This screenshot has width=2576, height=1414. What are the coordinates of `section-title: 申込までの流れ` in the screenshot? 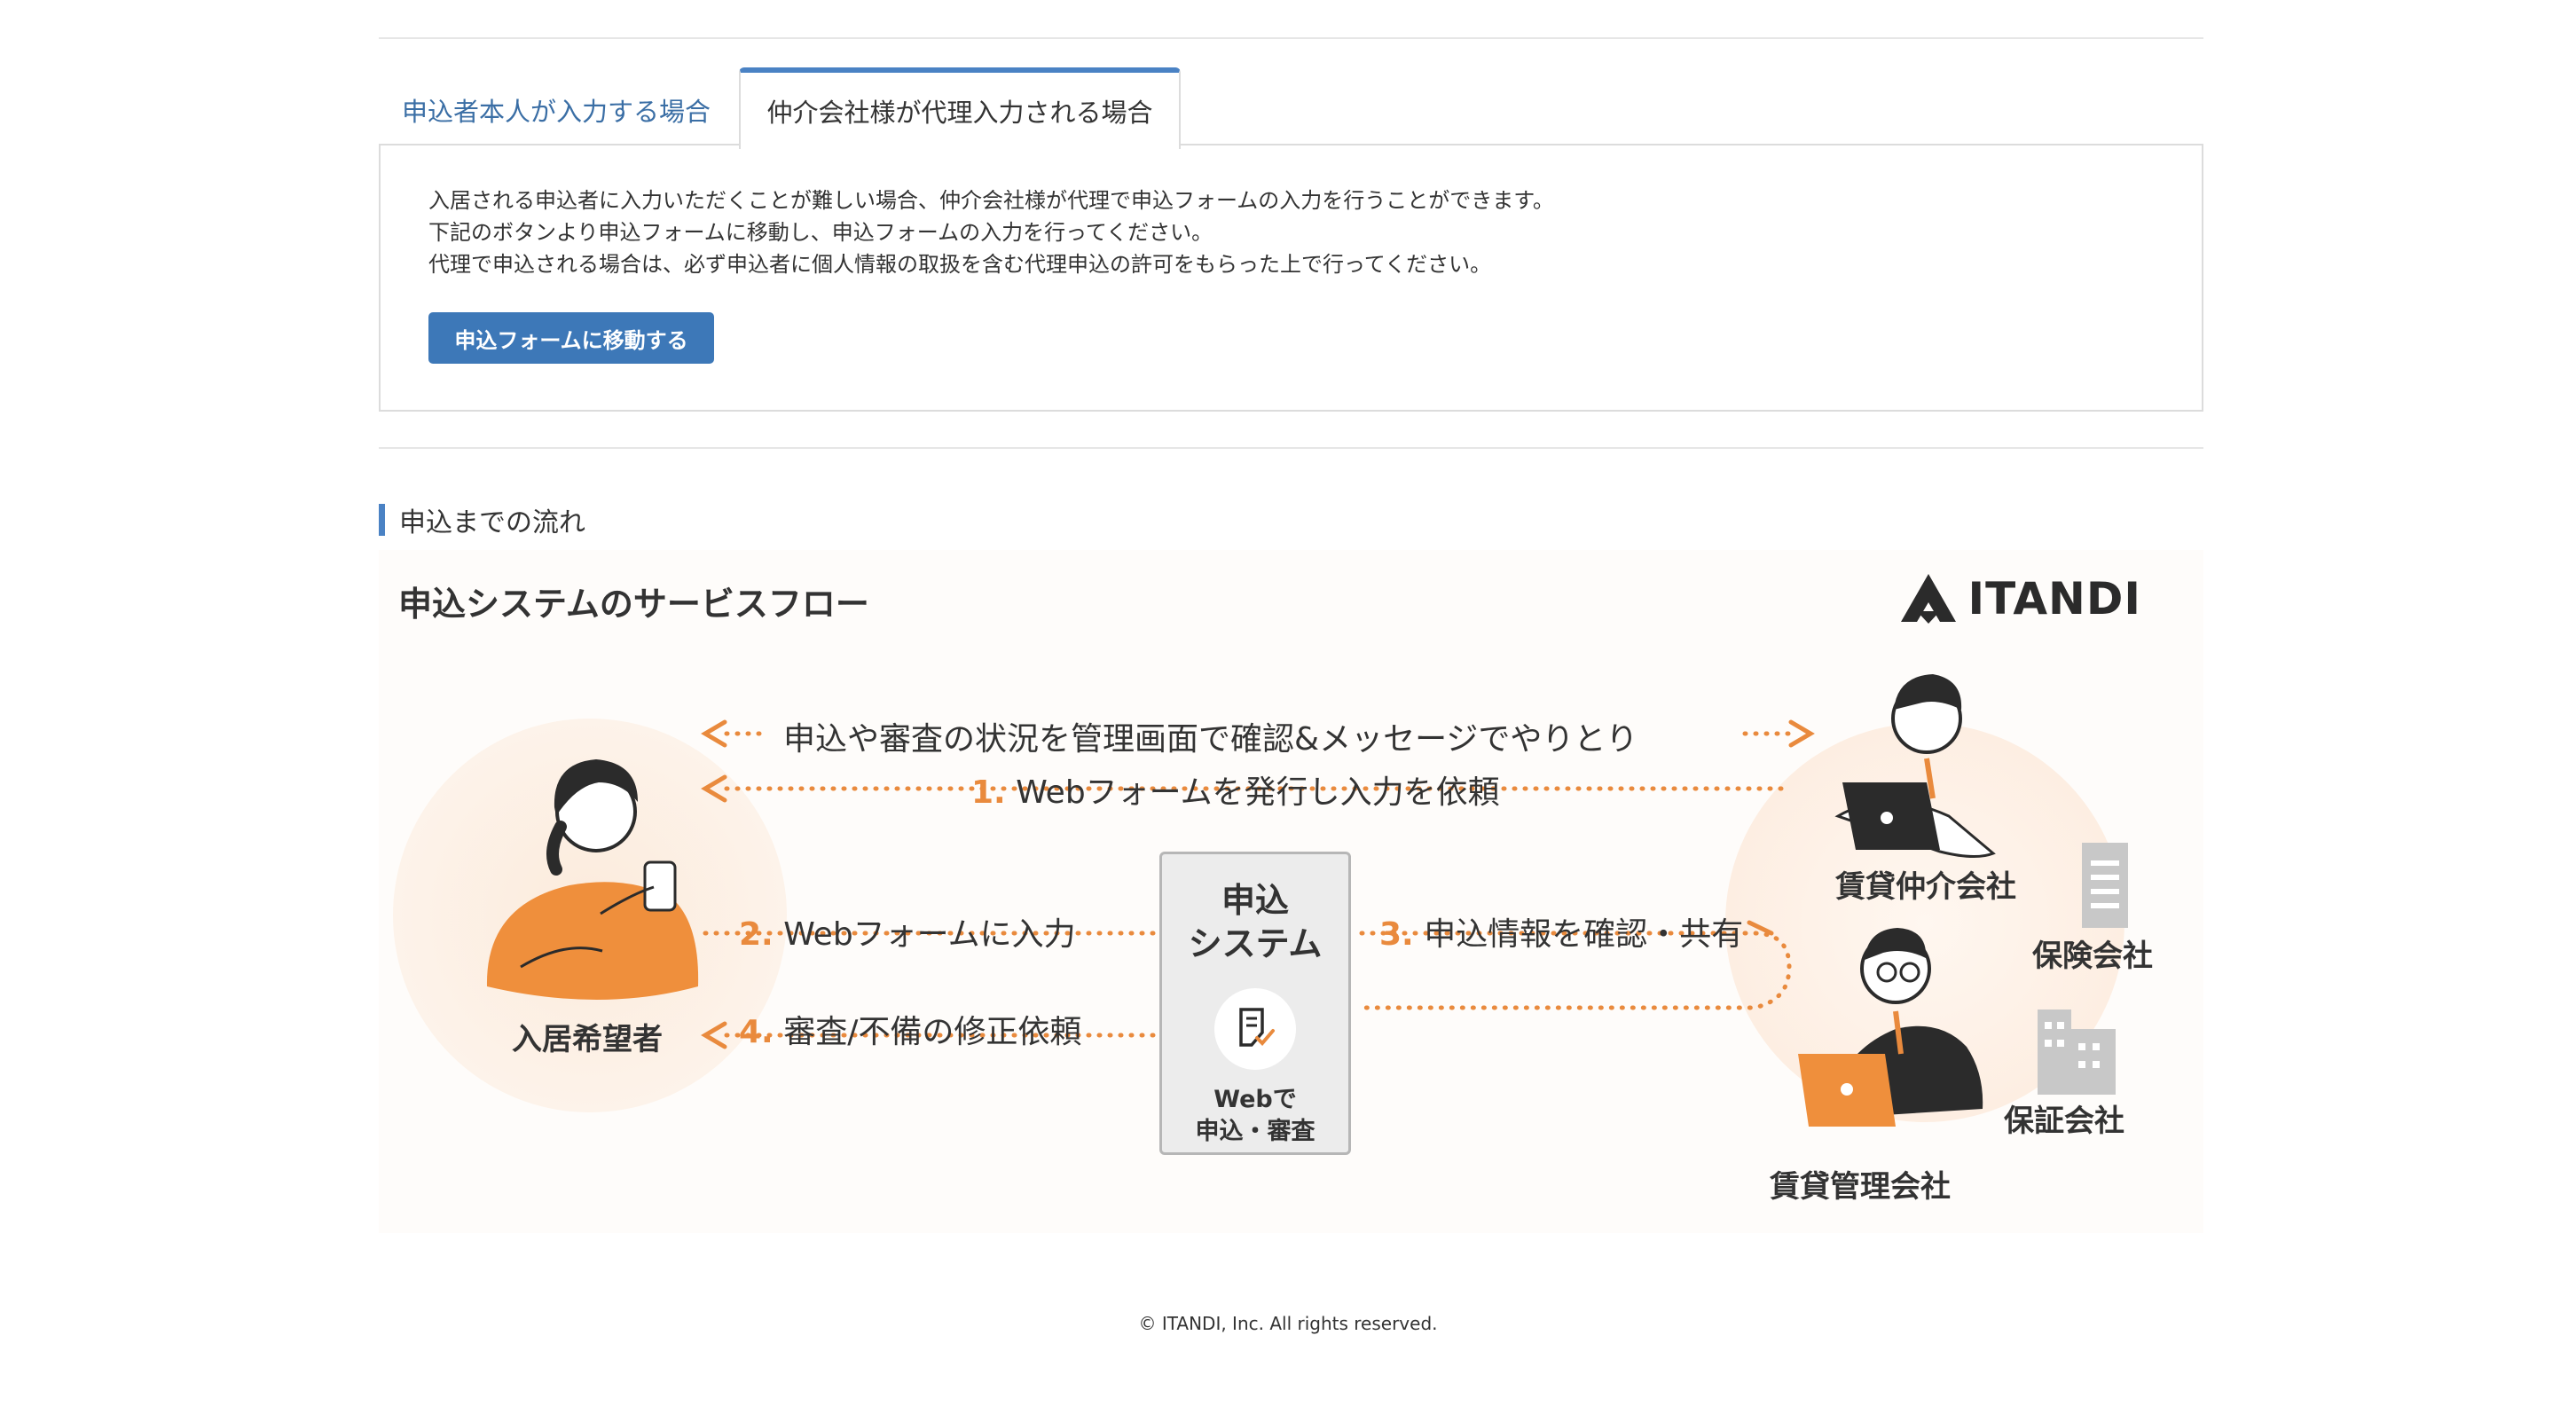 It's located at (482, 521).